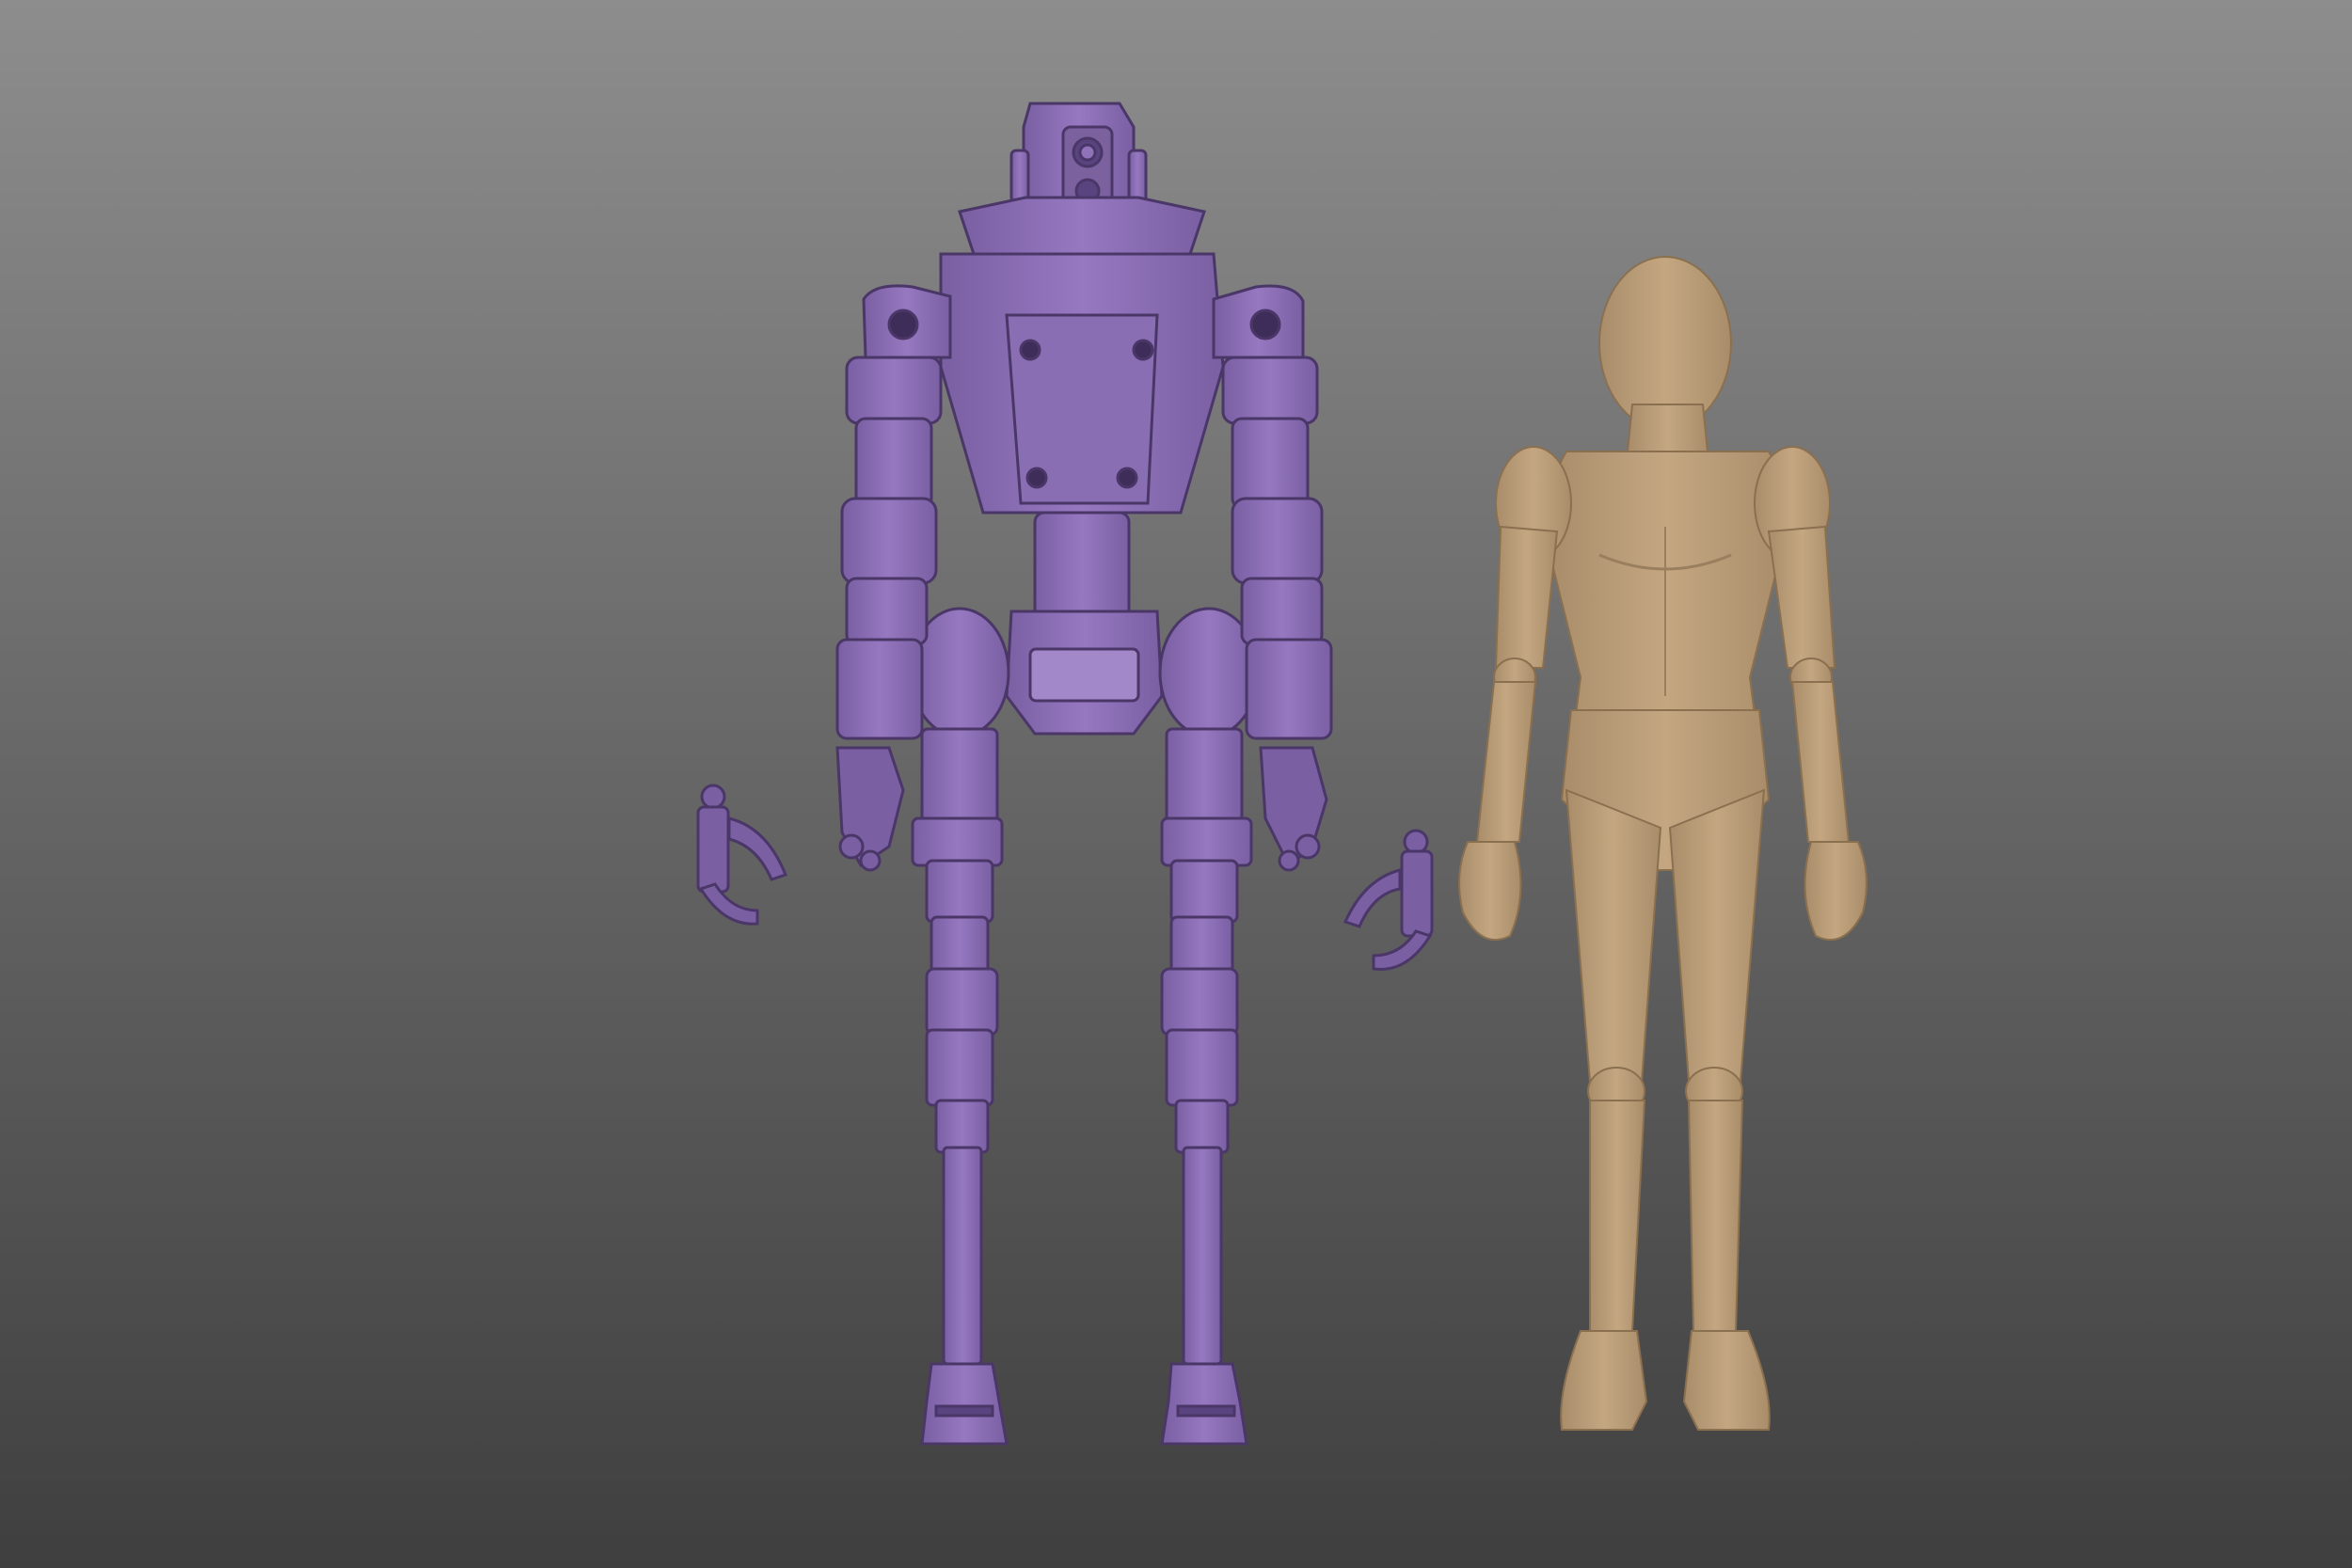  What do you see at coordinates (964, 1404) in the screenshot?
I see `robot-foot-left` at bounding box center [964, 1404].